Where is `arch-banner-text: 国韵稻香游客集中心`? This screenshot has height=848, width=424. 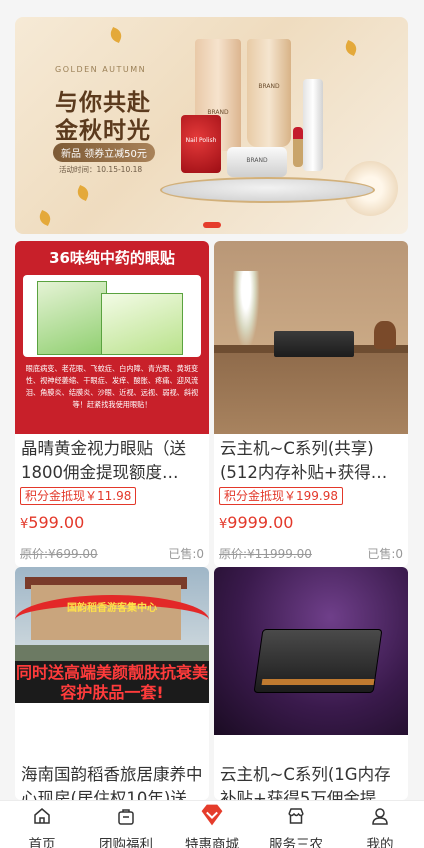 arch-banner-text: 国韵稻香游客集中心 is located at coordinates (112, 608).